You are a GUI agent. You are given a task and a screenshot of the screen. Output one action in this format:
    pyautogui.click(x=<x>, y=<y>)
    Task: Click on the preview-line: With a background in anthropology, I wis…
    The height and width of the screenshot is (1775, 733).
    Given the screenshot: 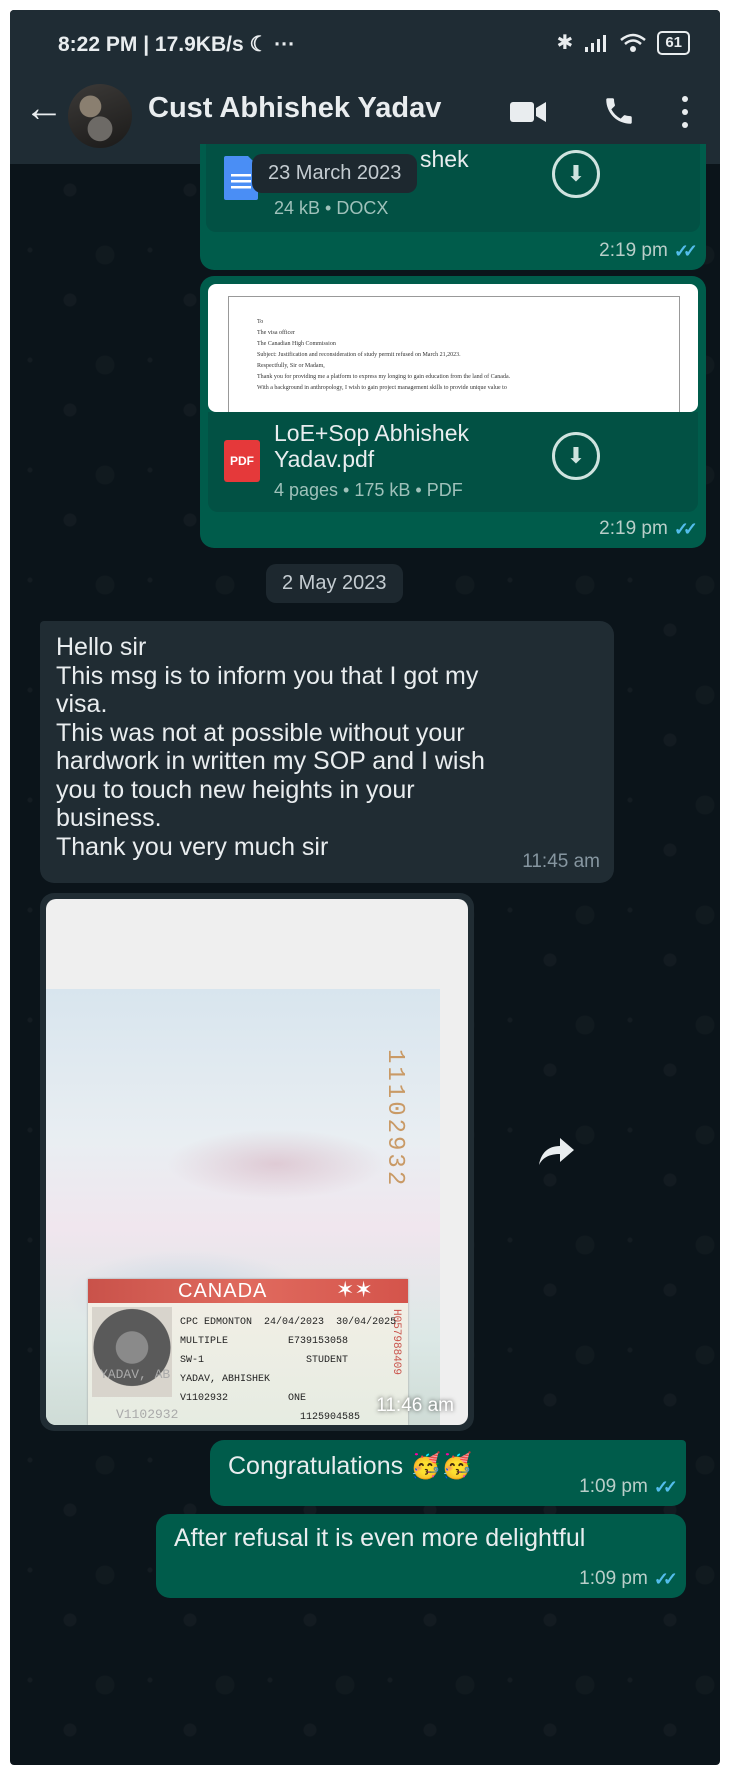 What is the action you would take?
    pyautogui.click(x=382, y=388)
    